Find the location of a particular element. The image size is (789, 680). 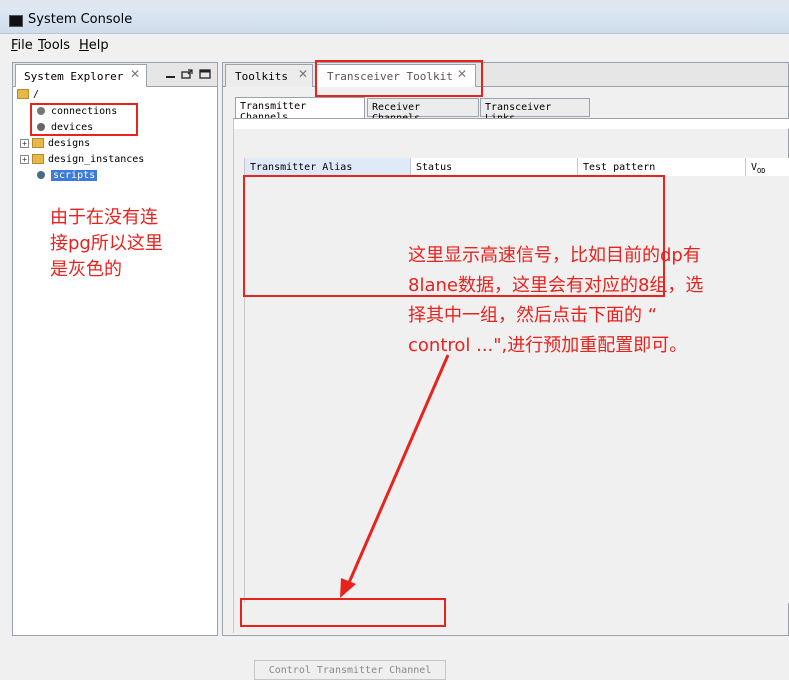

right-note-line-4: control ...",进行预加重配置即可。 is located at coordinates (548, 345).